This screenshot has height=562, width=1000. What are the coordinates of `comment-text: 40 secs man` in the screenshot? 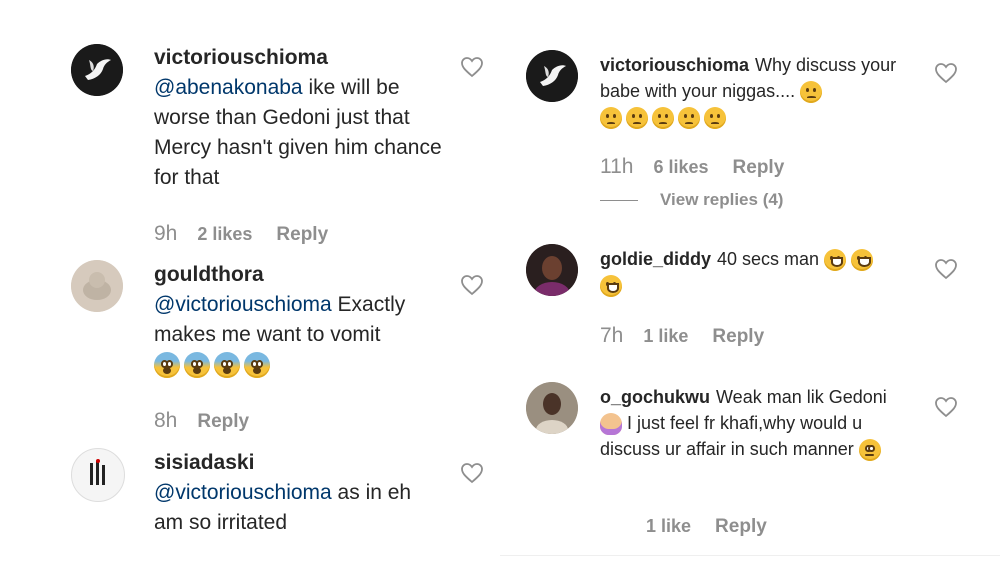 It's located at (768, 259).